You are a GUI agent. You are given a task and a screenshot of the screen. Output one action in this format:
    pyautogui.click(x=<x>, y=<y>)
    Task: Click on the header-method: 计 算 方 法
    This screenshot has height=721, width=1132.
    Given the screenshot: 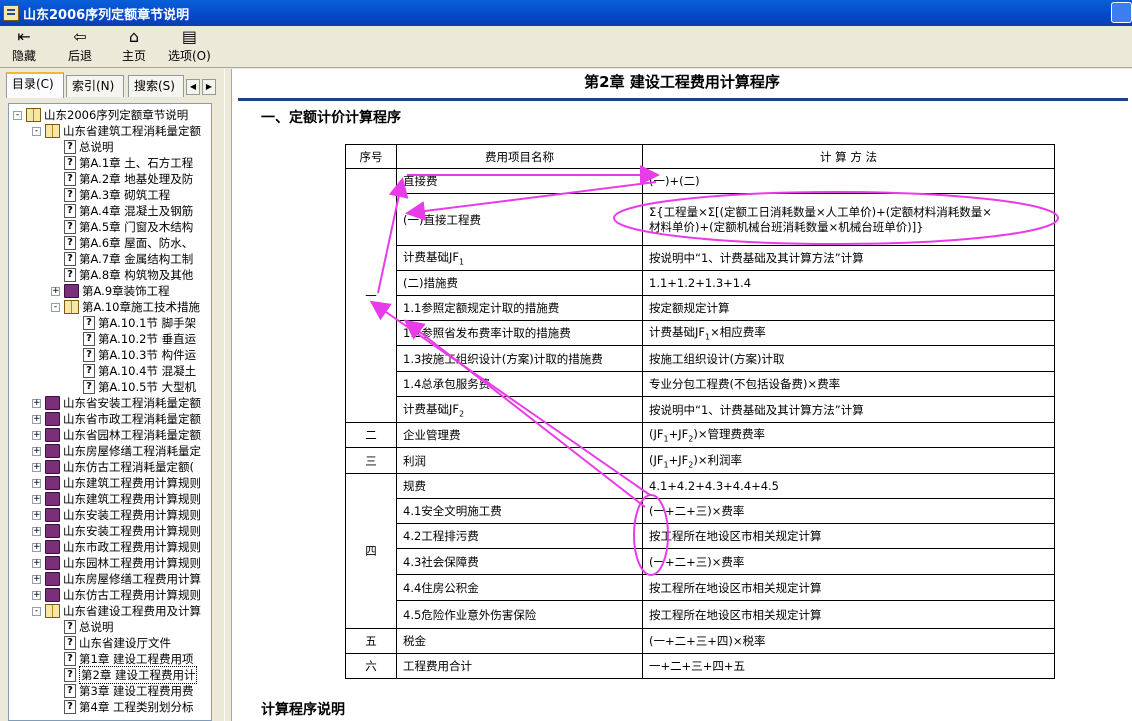 What is the action you would take?
    pyautogui.click(x=848, y=156)
    